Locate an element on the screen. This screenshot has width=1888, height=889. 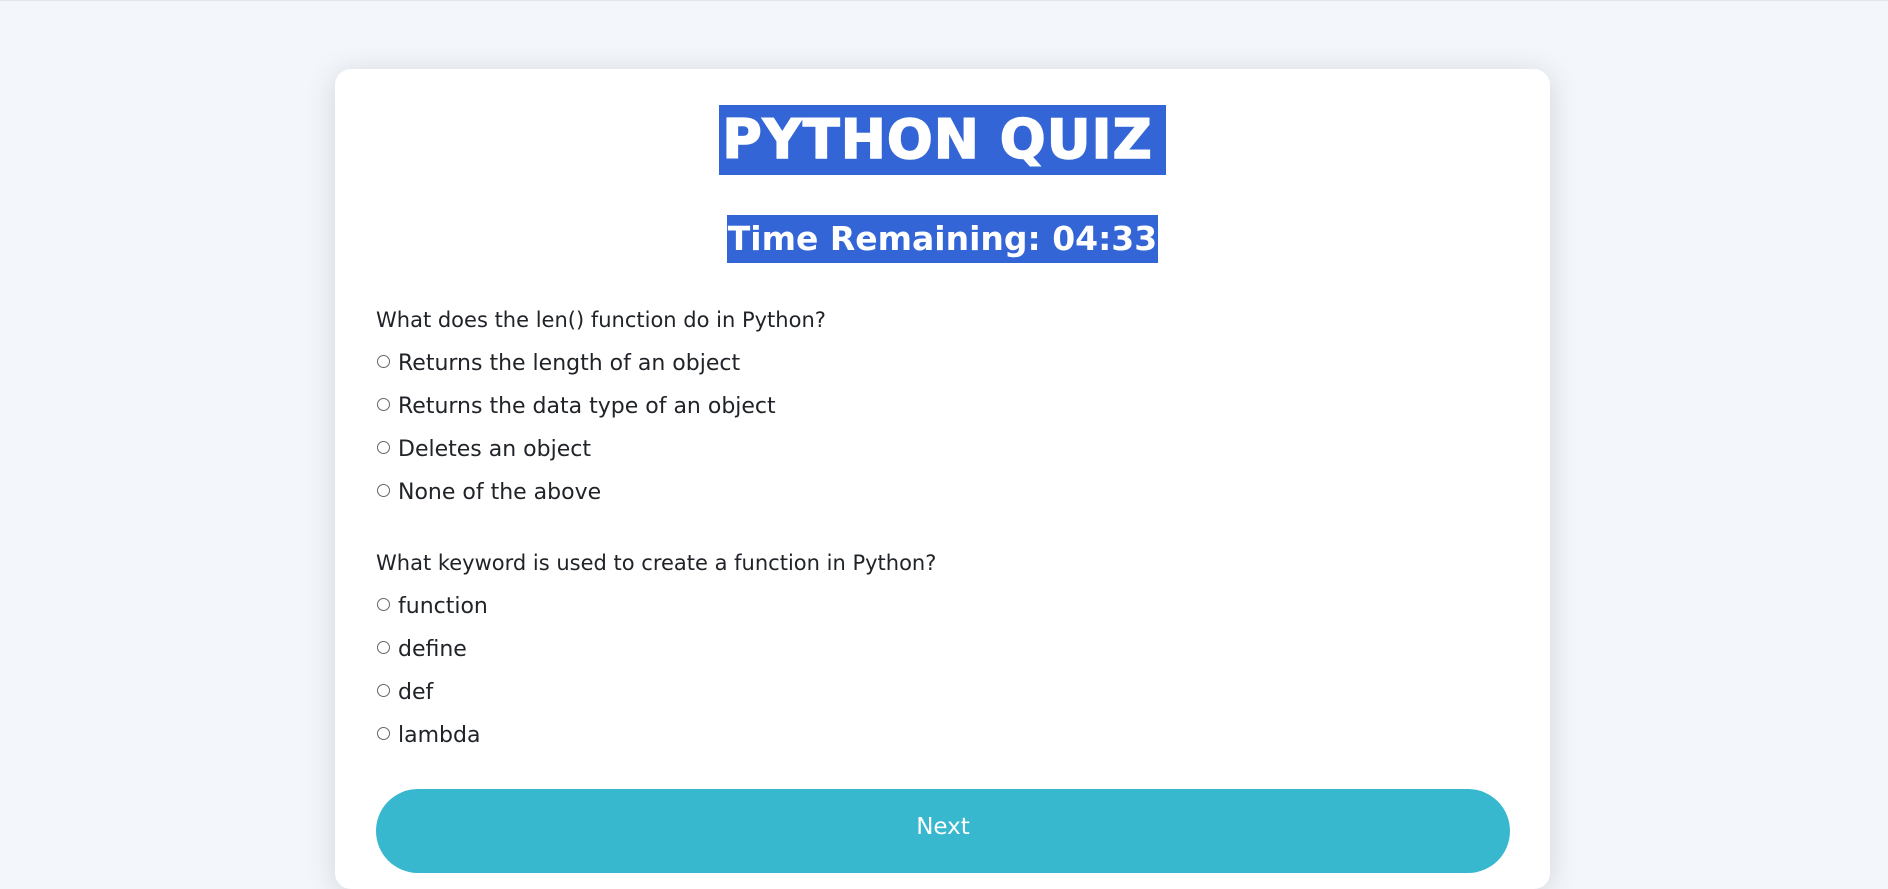
options-group: function define def lambda is located at coordinates (941, 671).